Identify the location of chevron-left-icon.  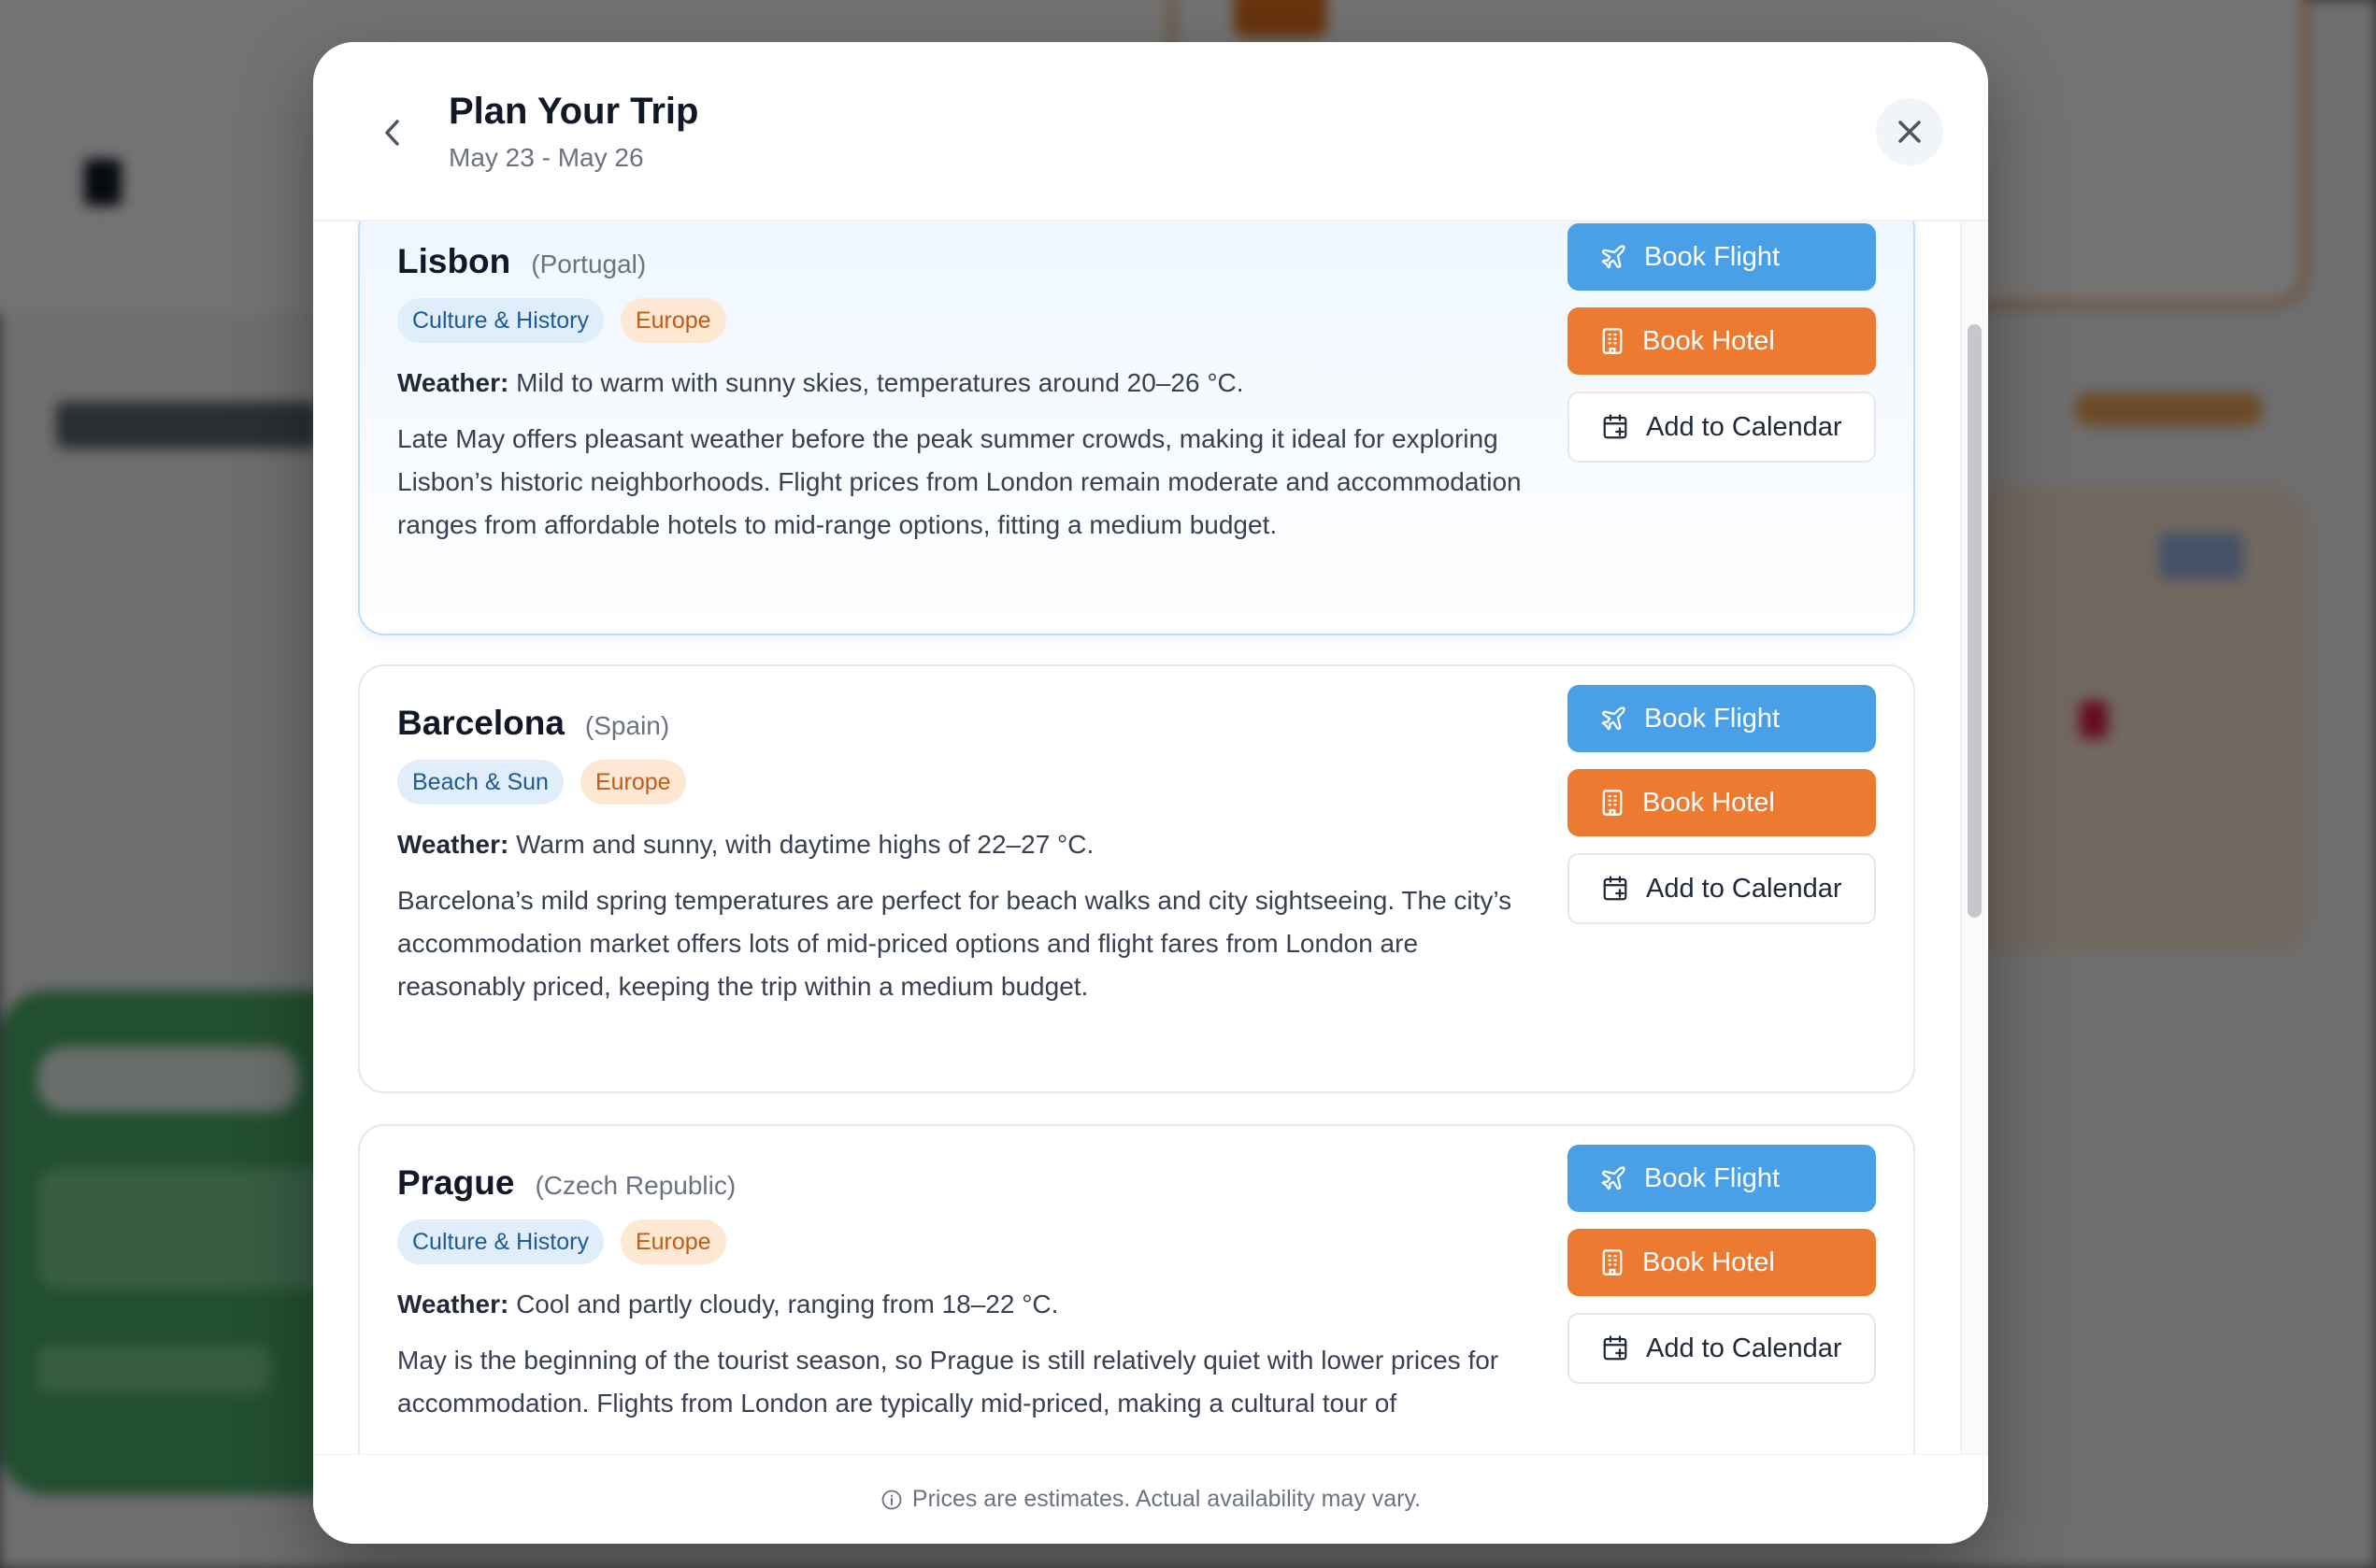
(392, 133).